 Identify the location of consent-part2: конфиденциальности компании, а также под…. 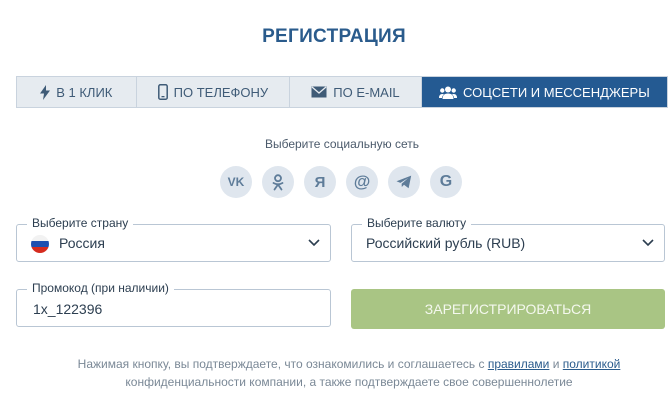
(349, 382).